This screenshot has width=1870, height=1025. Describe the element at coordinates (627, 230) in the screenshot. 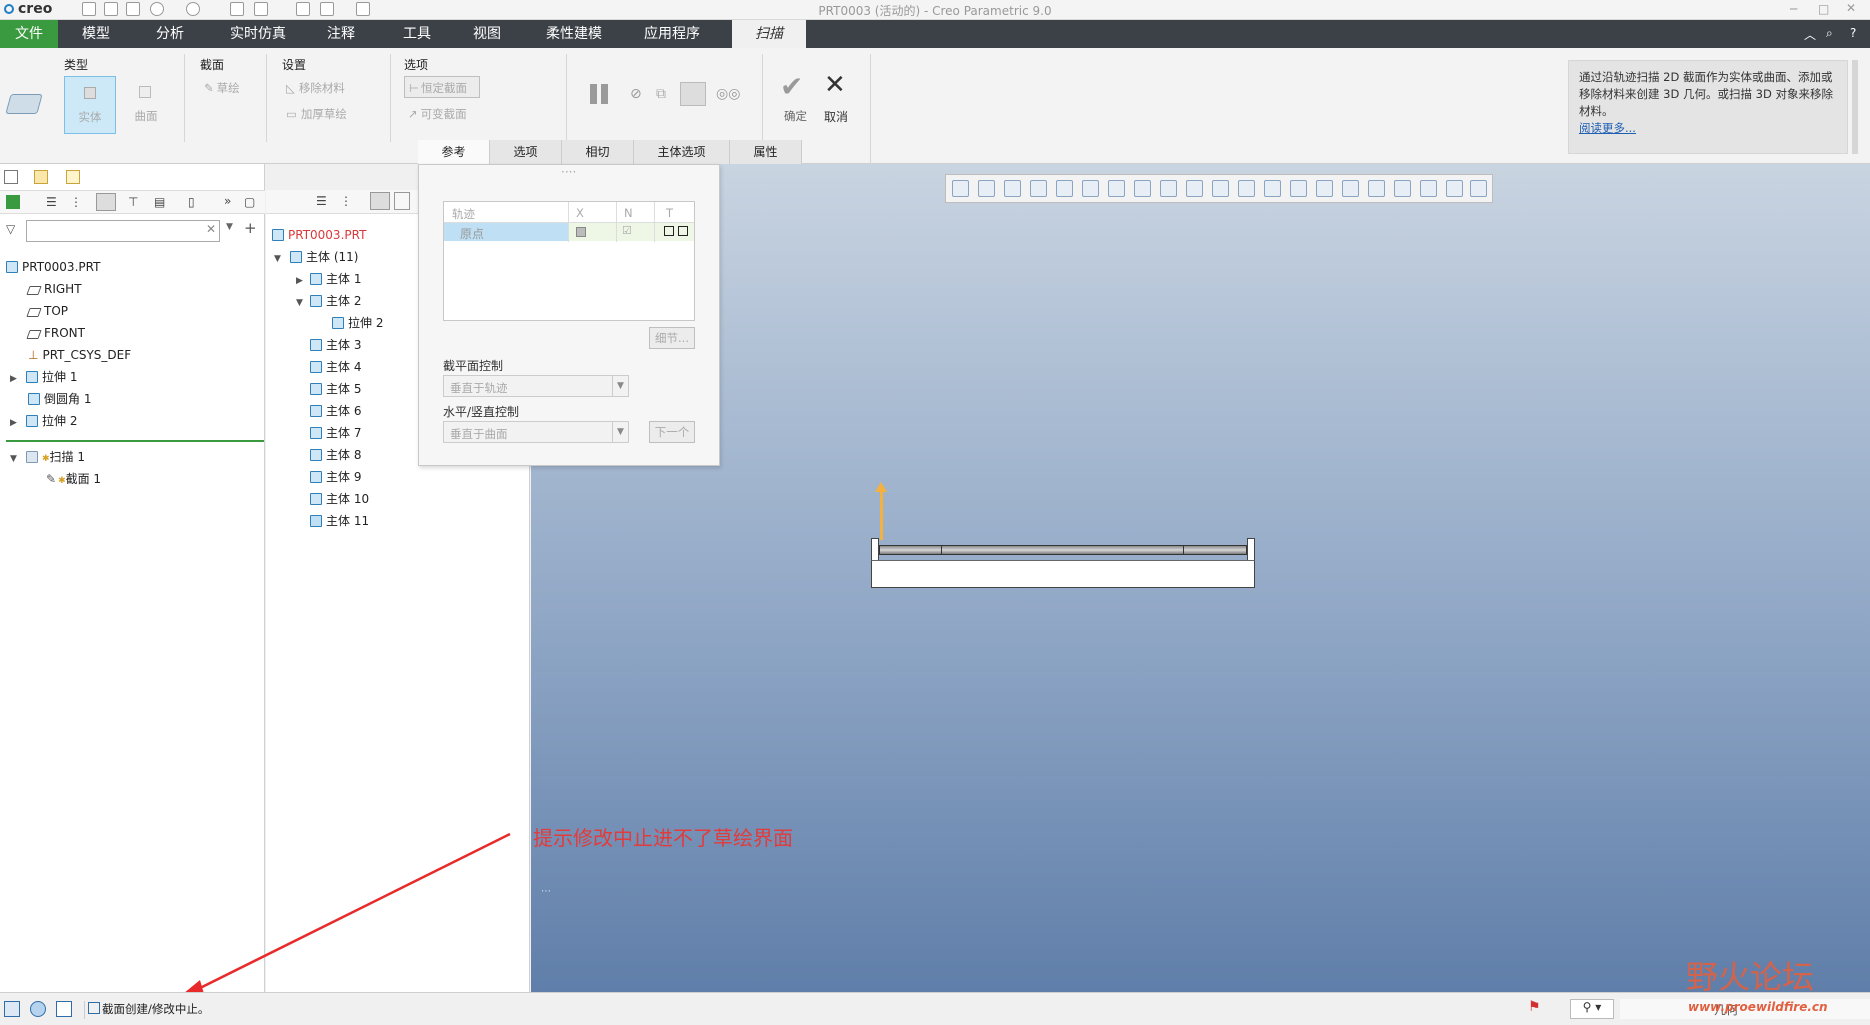

I see `n-checkbox: ☑` at that location.